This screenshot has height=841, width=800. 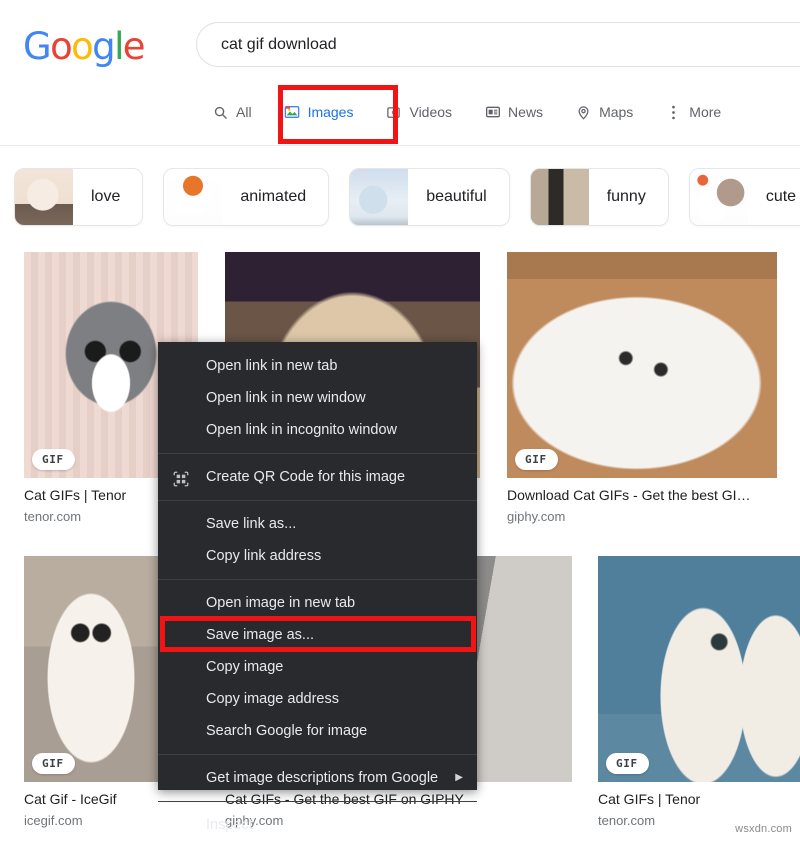 I want to click on tab-more-label: More, so click(x=705, y=112).